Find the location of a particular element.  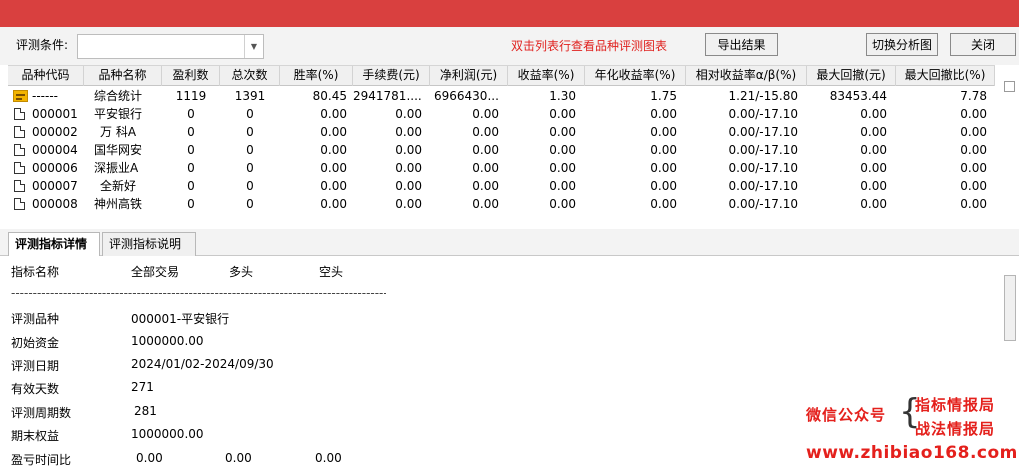

export-results-button: 导出结果 is located at coordinates (741, 44).